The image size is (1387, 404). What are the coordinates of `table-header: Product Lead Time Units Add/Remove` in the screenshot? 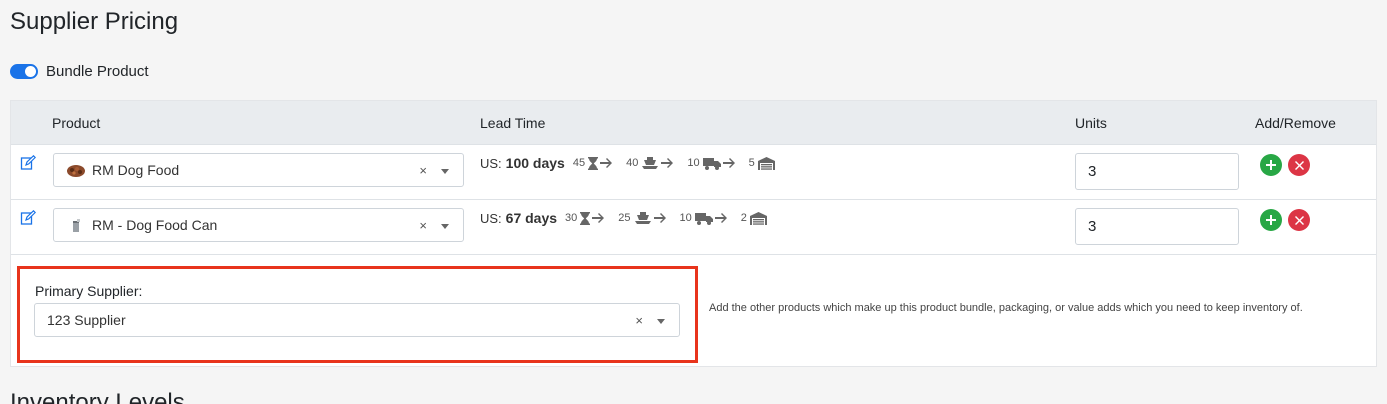 It's located at (693, 123).